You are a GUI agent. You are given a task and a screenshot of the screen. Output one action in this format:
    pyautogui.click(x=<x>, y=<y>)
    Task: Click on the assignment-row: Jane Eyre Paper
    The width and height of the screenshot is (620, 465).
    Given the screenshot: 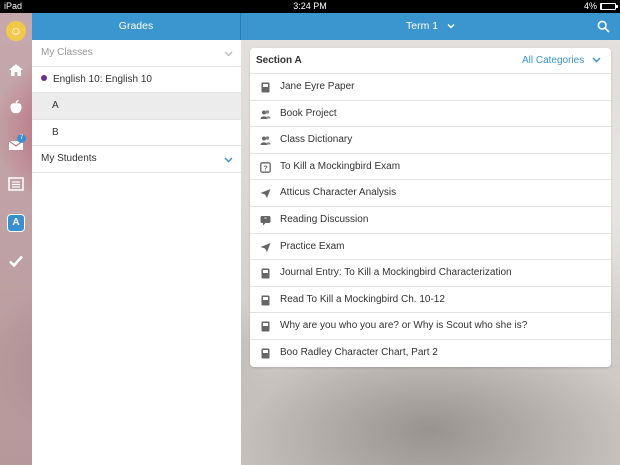 What is the action you would take?
    pyautogui.click(x=430, y=87)
    